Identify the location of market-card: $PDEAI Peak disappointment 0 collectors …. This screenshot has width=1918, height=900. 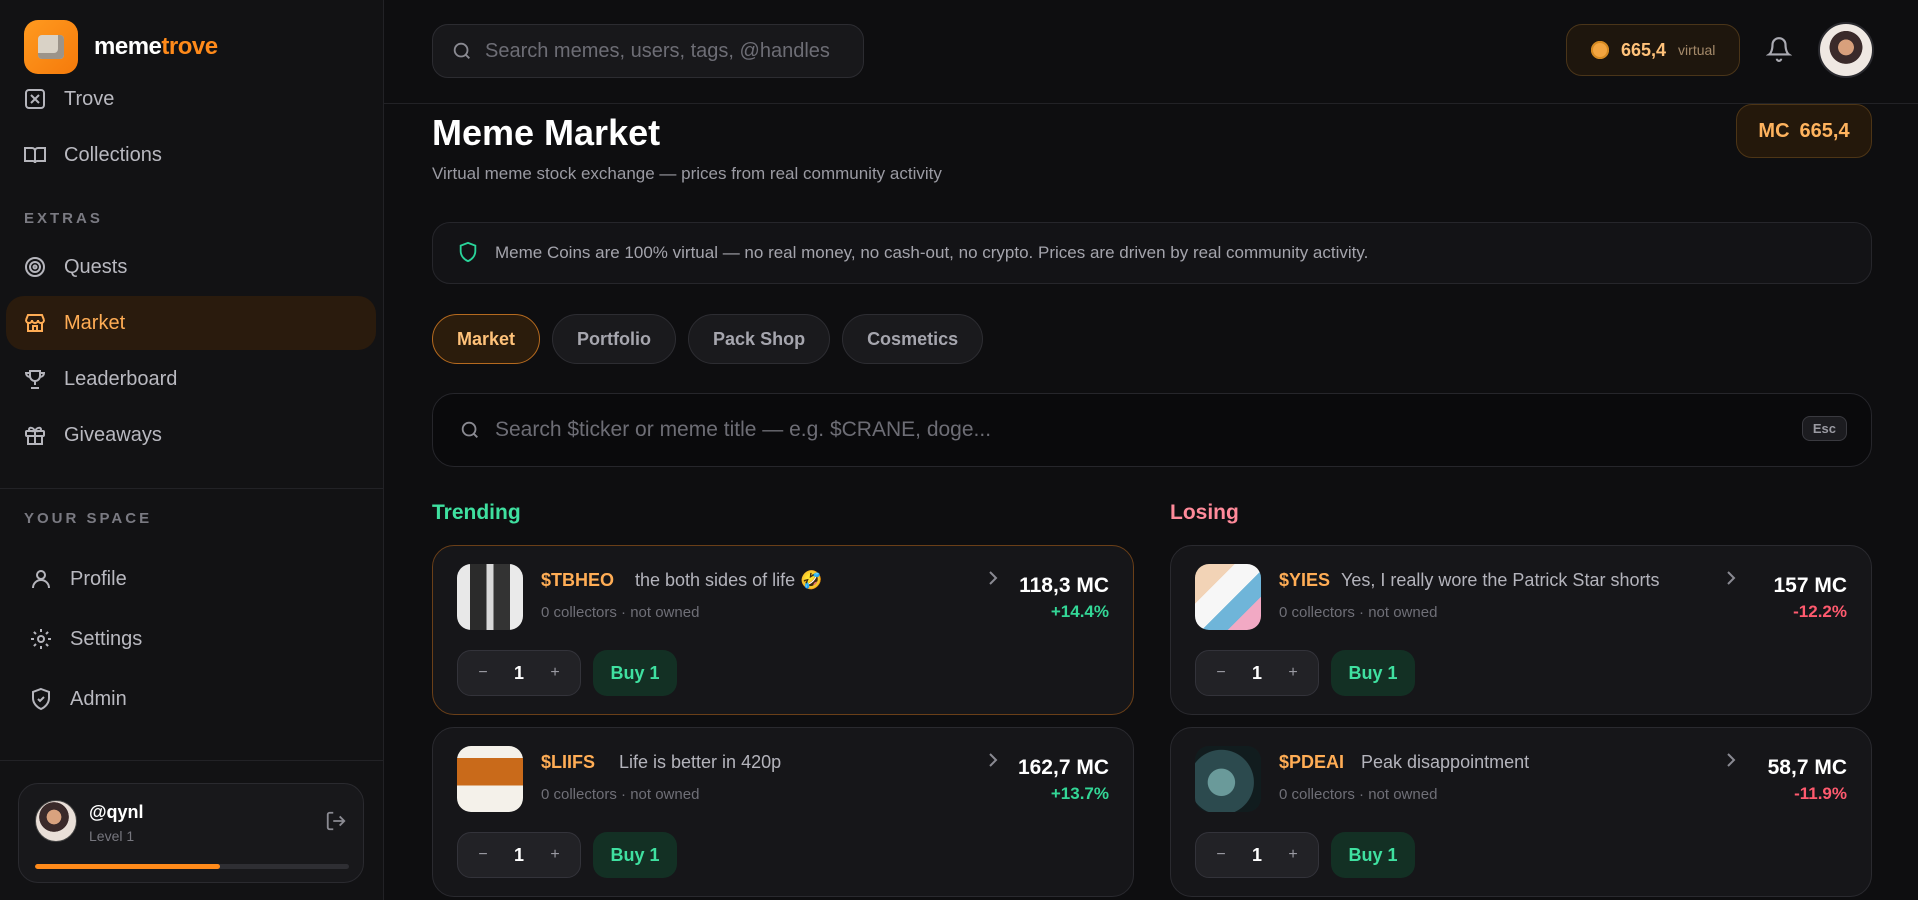
(1521, 812).